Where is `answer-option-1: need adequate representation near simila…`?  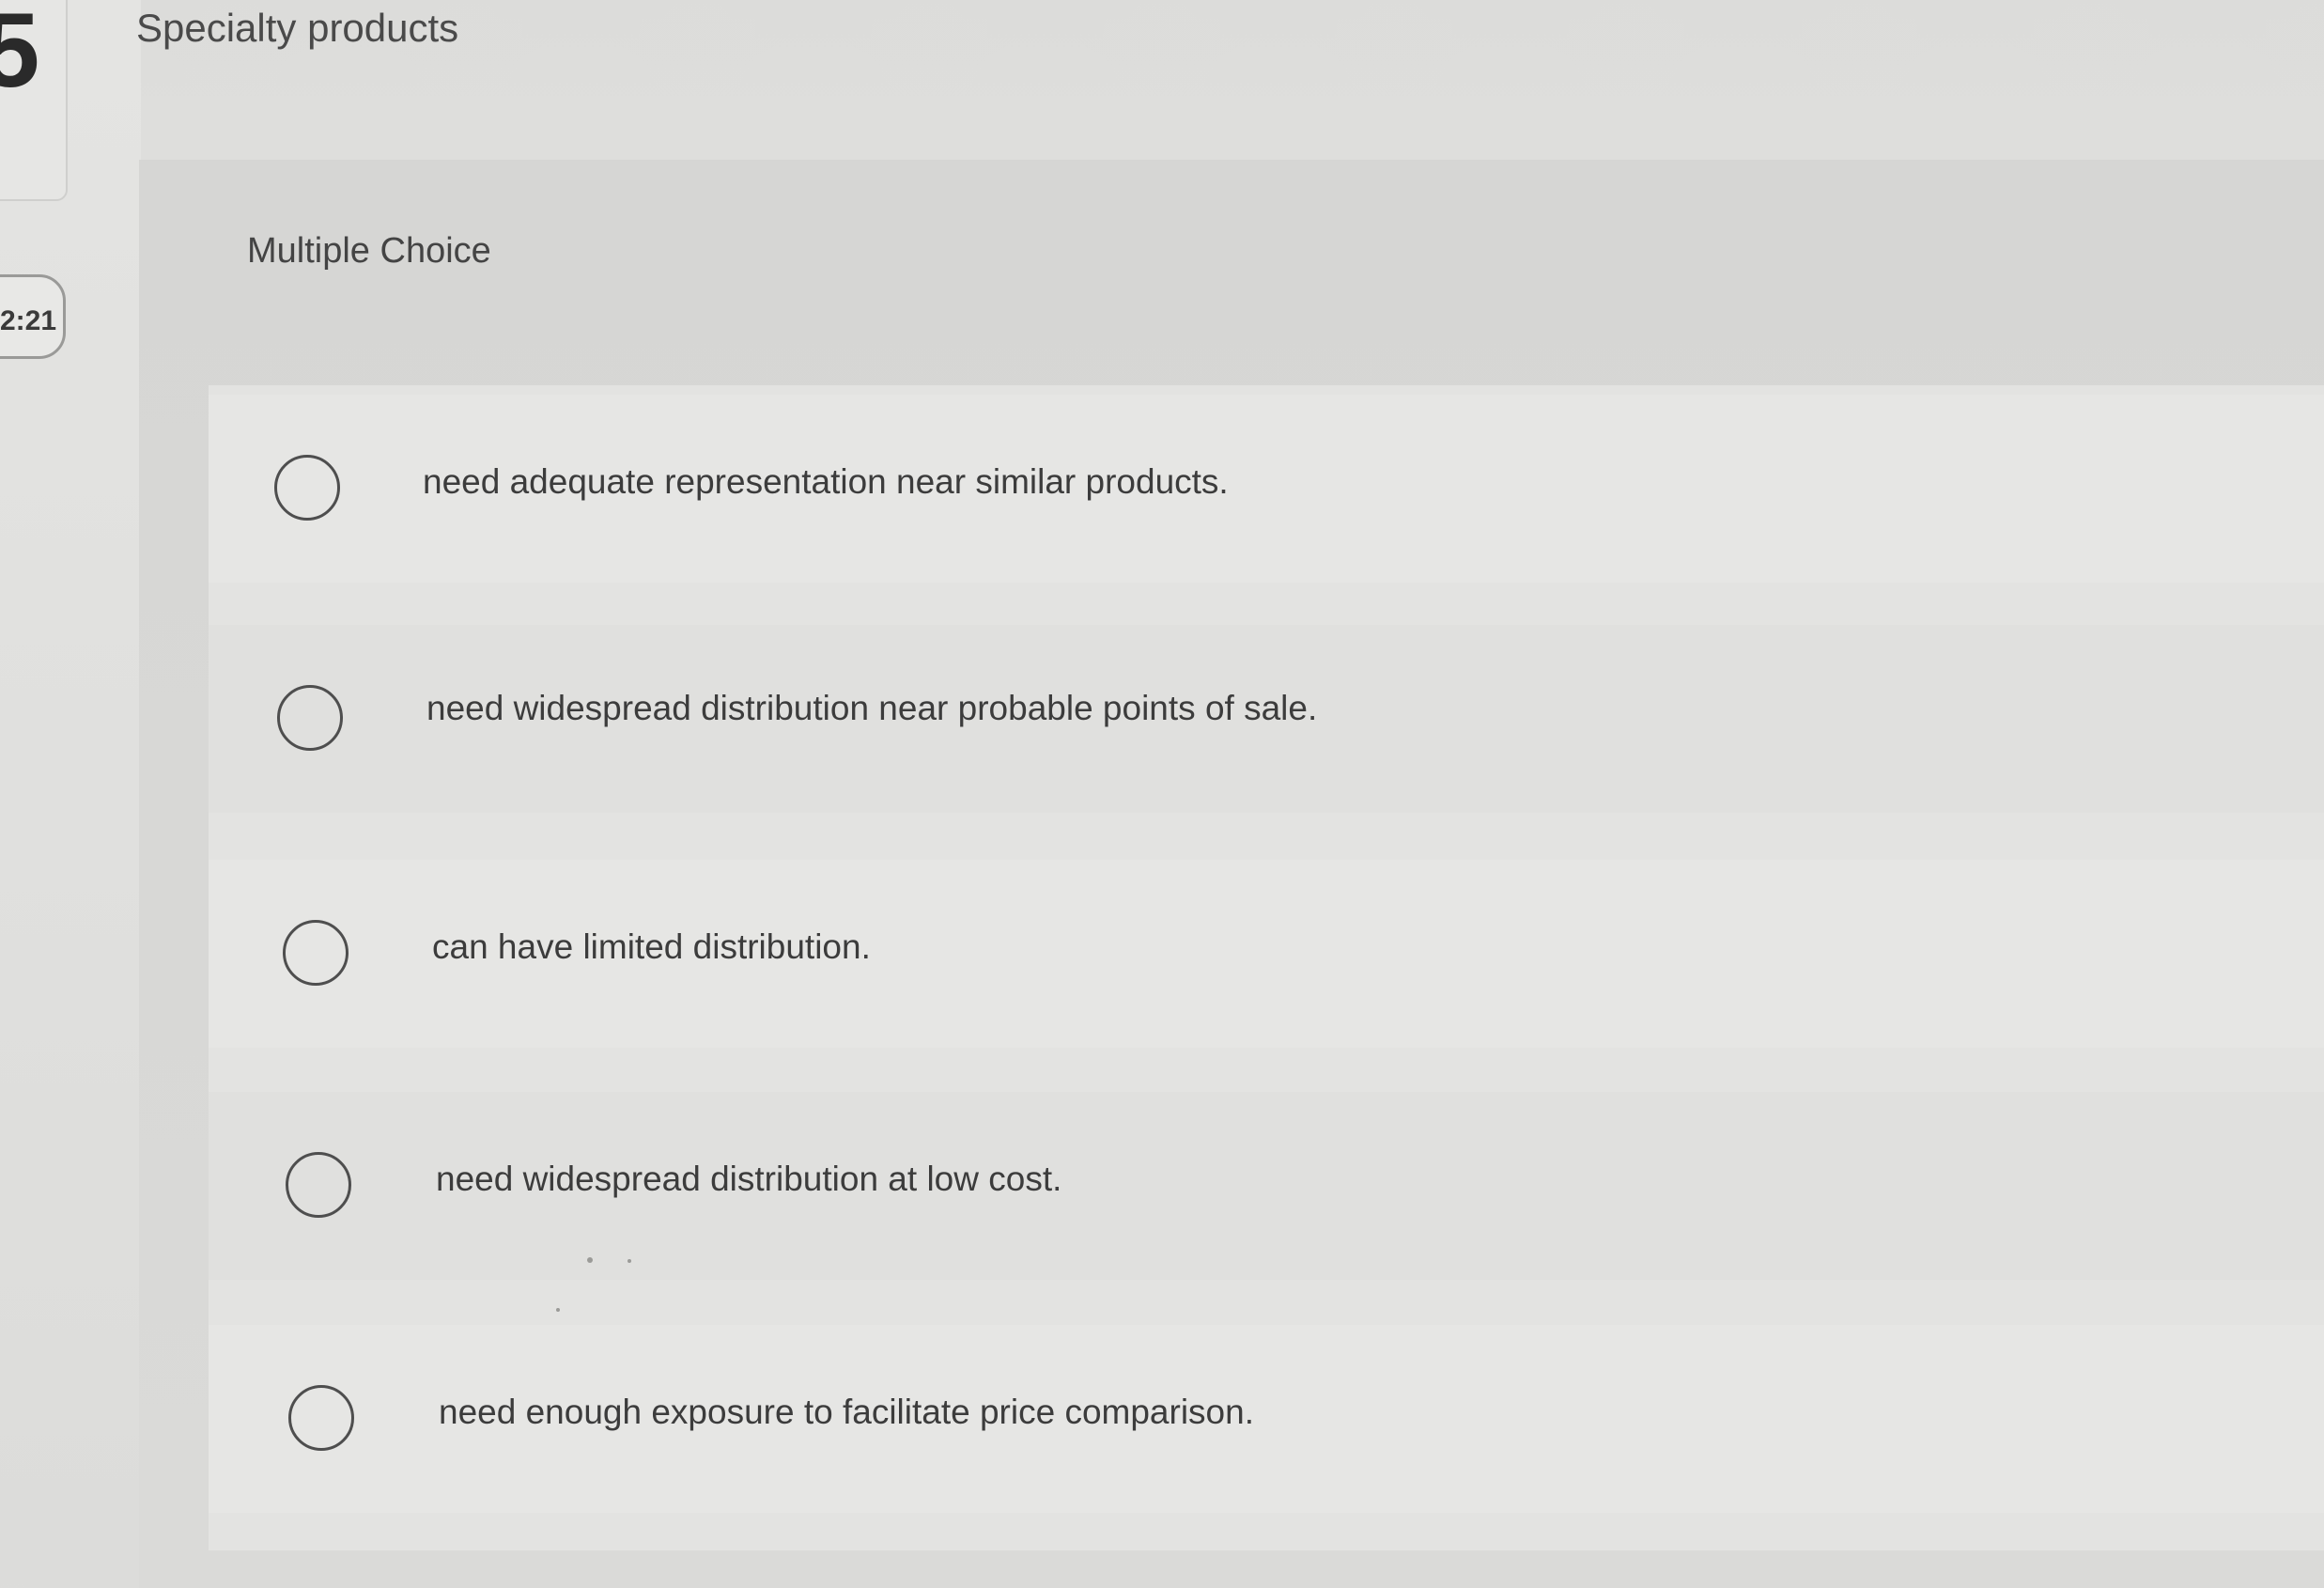 answer-option-1: need adequate representation near simila… is located at coordinates (1266, 489).